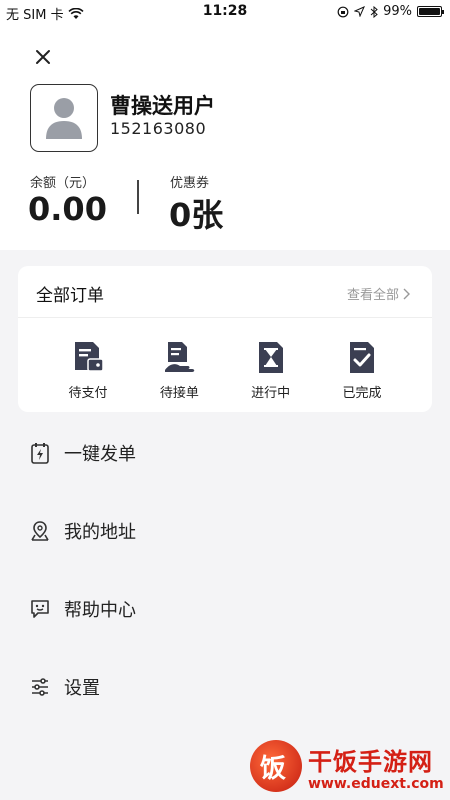  What do you see at coordinates (361, 357) in the screenshot?
I see `check-doc-icon` at bounding box center [361, 357].